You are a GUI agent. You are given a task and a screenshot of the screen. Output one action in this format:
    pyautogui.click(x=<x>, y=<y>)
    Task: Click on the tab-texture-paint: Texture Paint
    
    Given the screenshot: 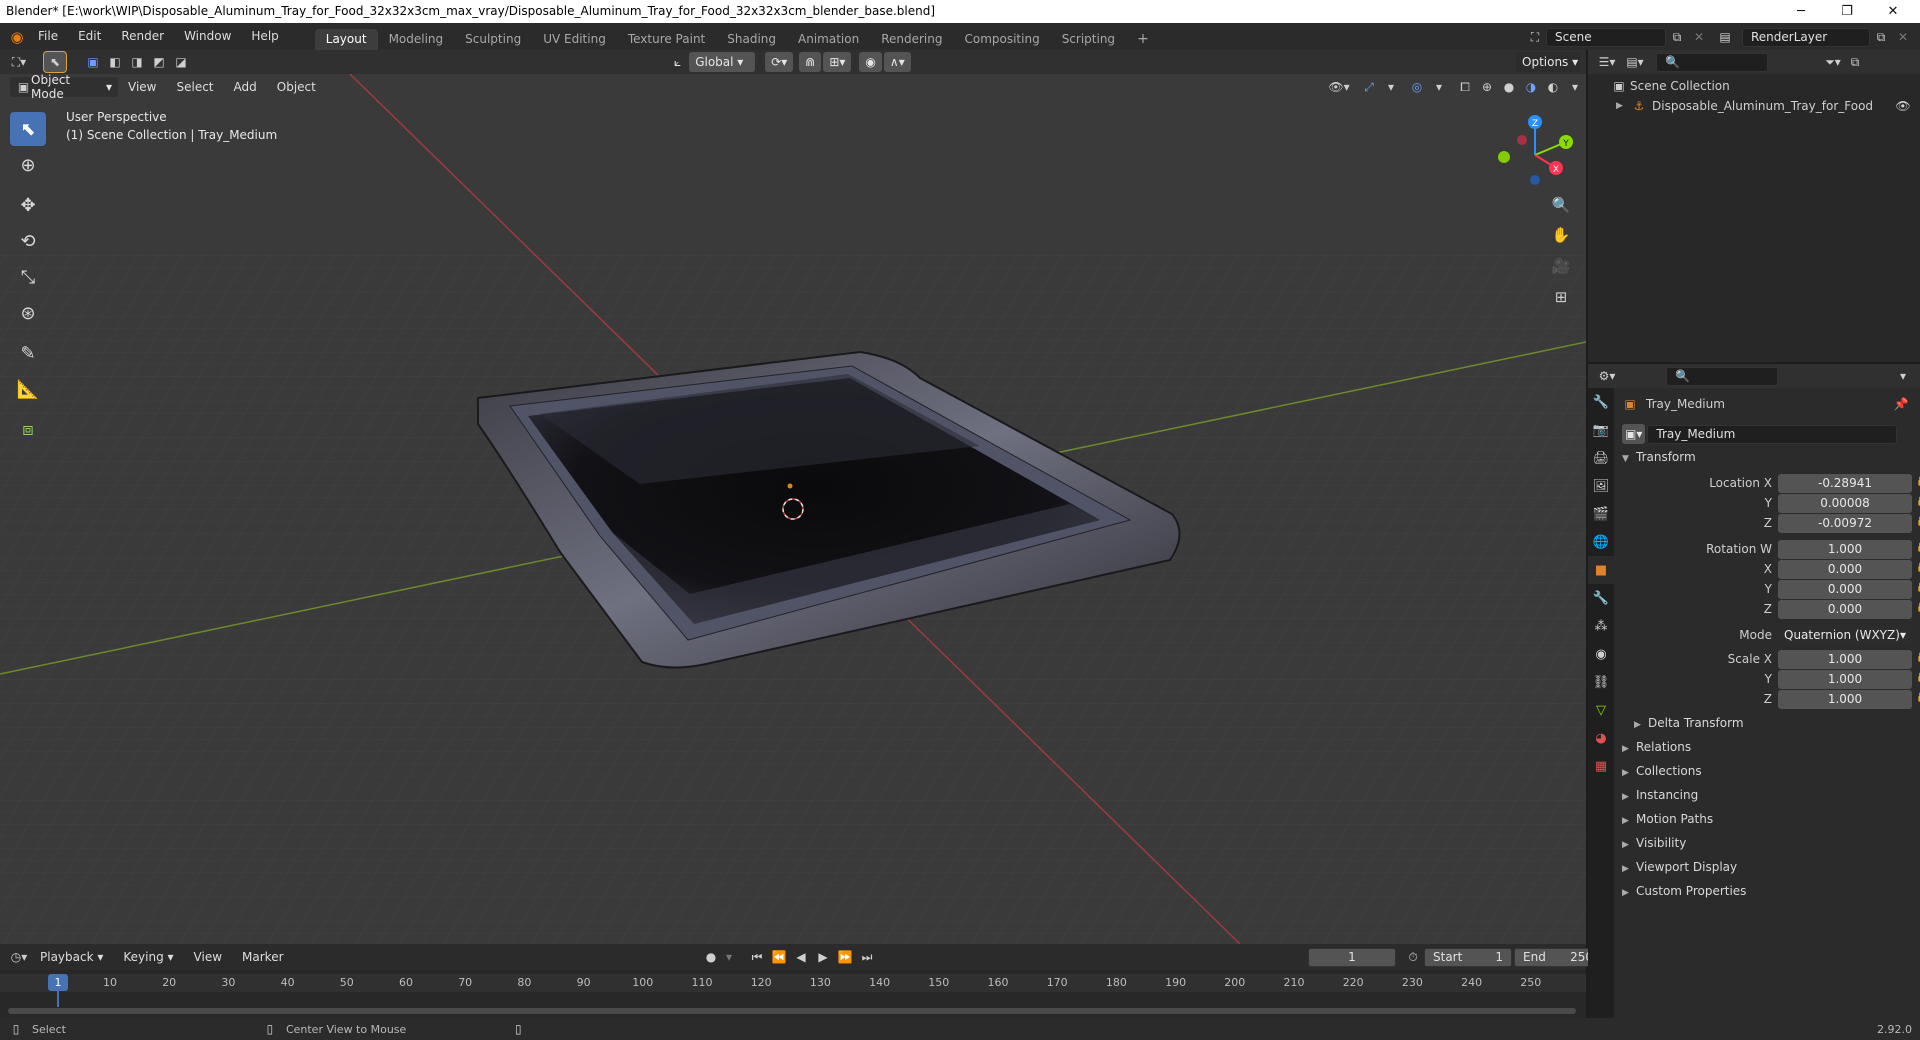 What is the action you would take?
    pyautogui.click(x=666, y=39)
    